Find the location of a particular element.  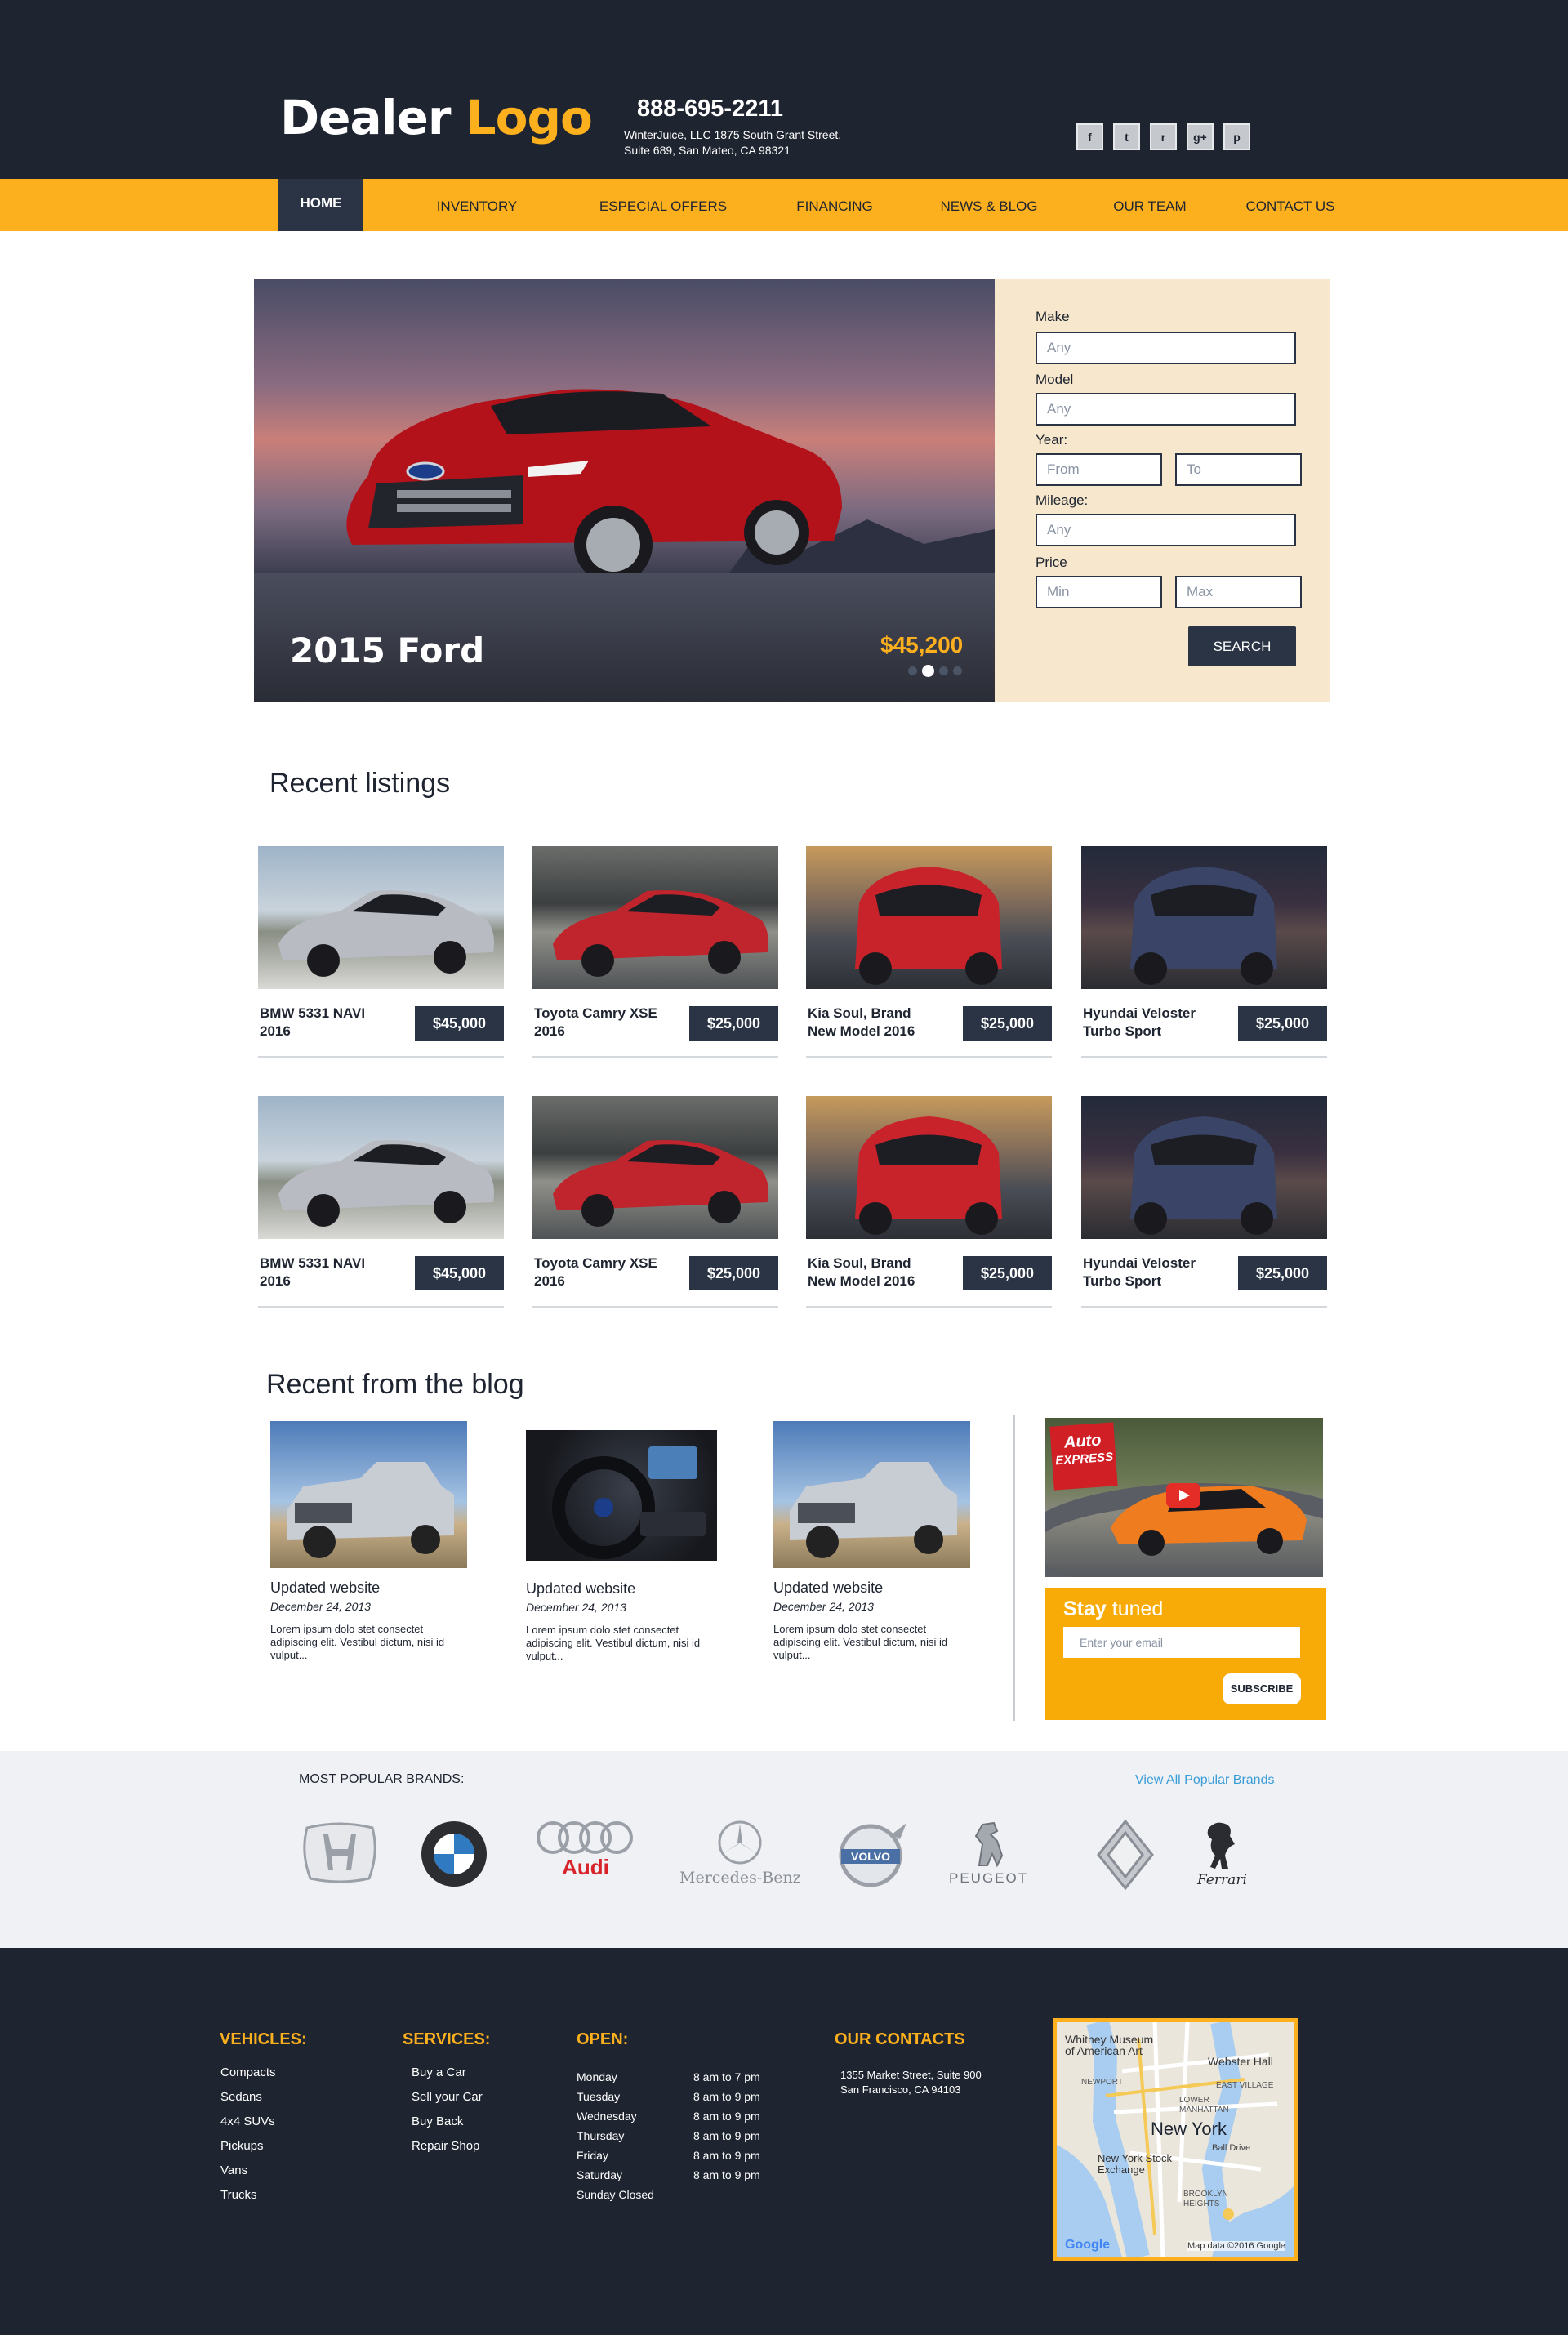

nav-home: HOME is located at coordinates (320, 205).